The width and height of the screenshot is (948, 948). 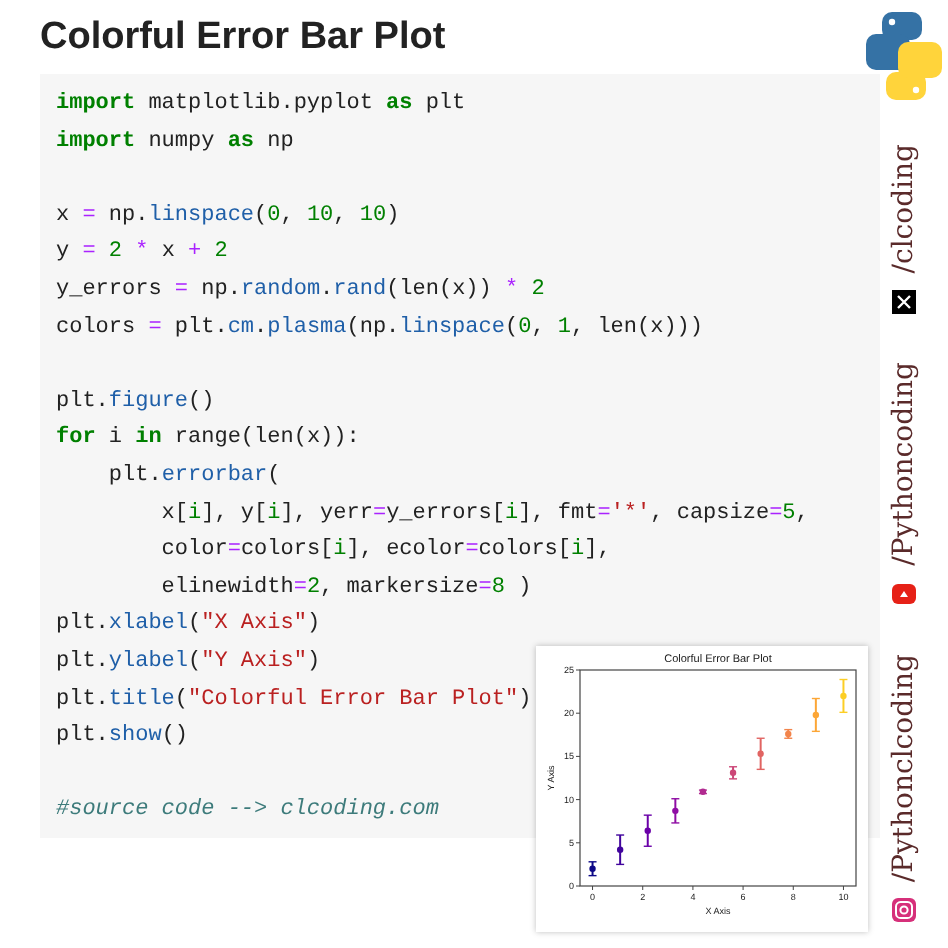 I want to click on social-handle: /Pythoncoding, so click(x=903, y=463).